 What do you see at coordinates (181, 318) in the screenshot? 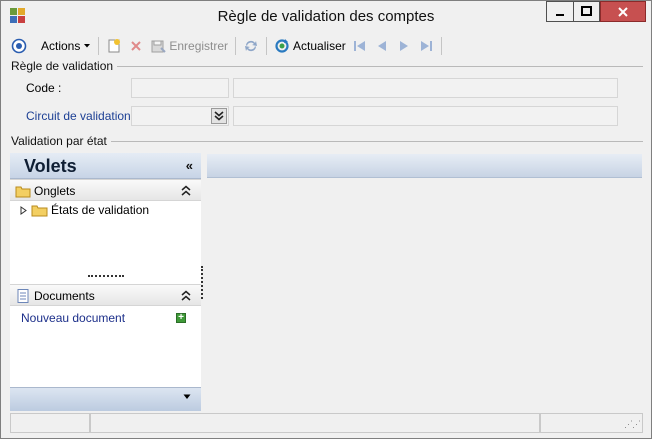
I see `add-icon: +` at bounding box center [181, 318].